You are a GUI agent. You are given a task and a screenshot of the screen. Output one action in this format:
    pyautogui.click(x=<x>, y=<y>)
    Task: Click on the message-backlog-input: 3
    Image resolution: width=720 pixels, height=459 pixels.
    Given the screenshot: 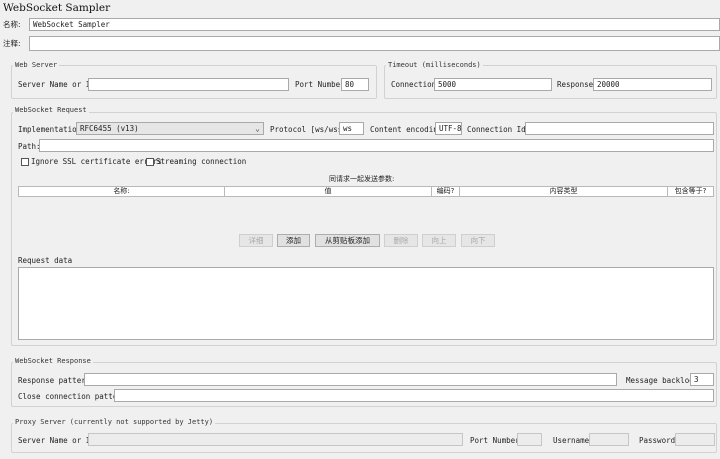 What is the action you would take?
    pyautogui.click(x=702, y=379)
    